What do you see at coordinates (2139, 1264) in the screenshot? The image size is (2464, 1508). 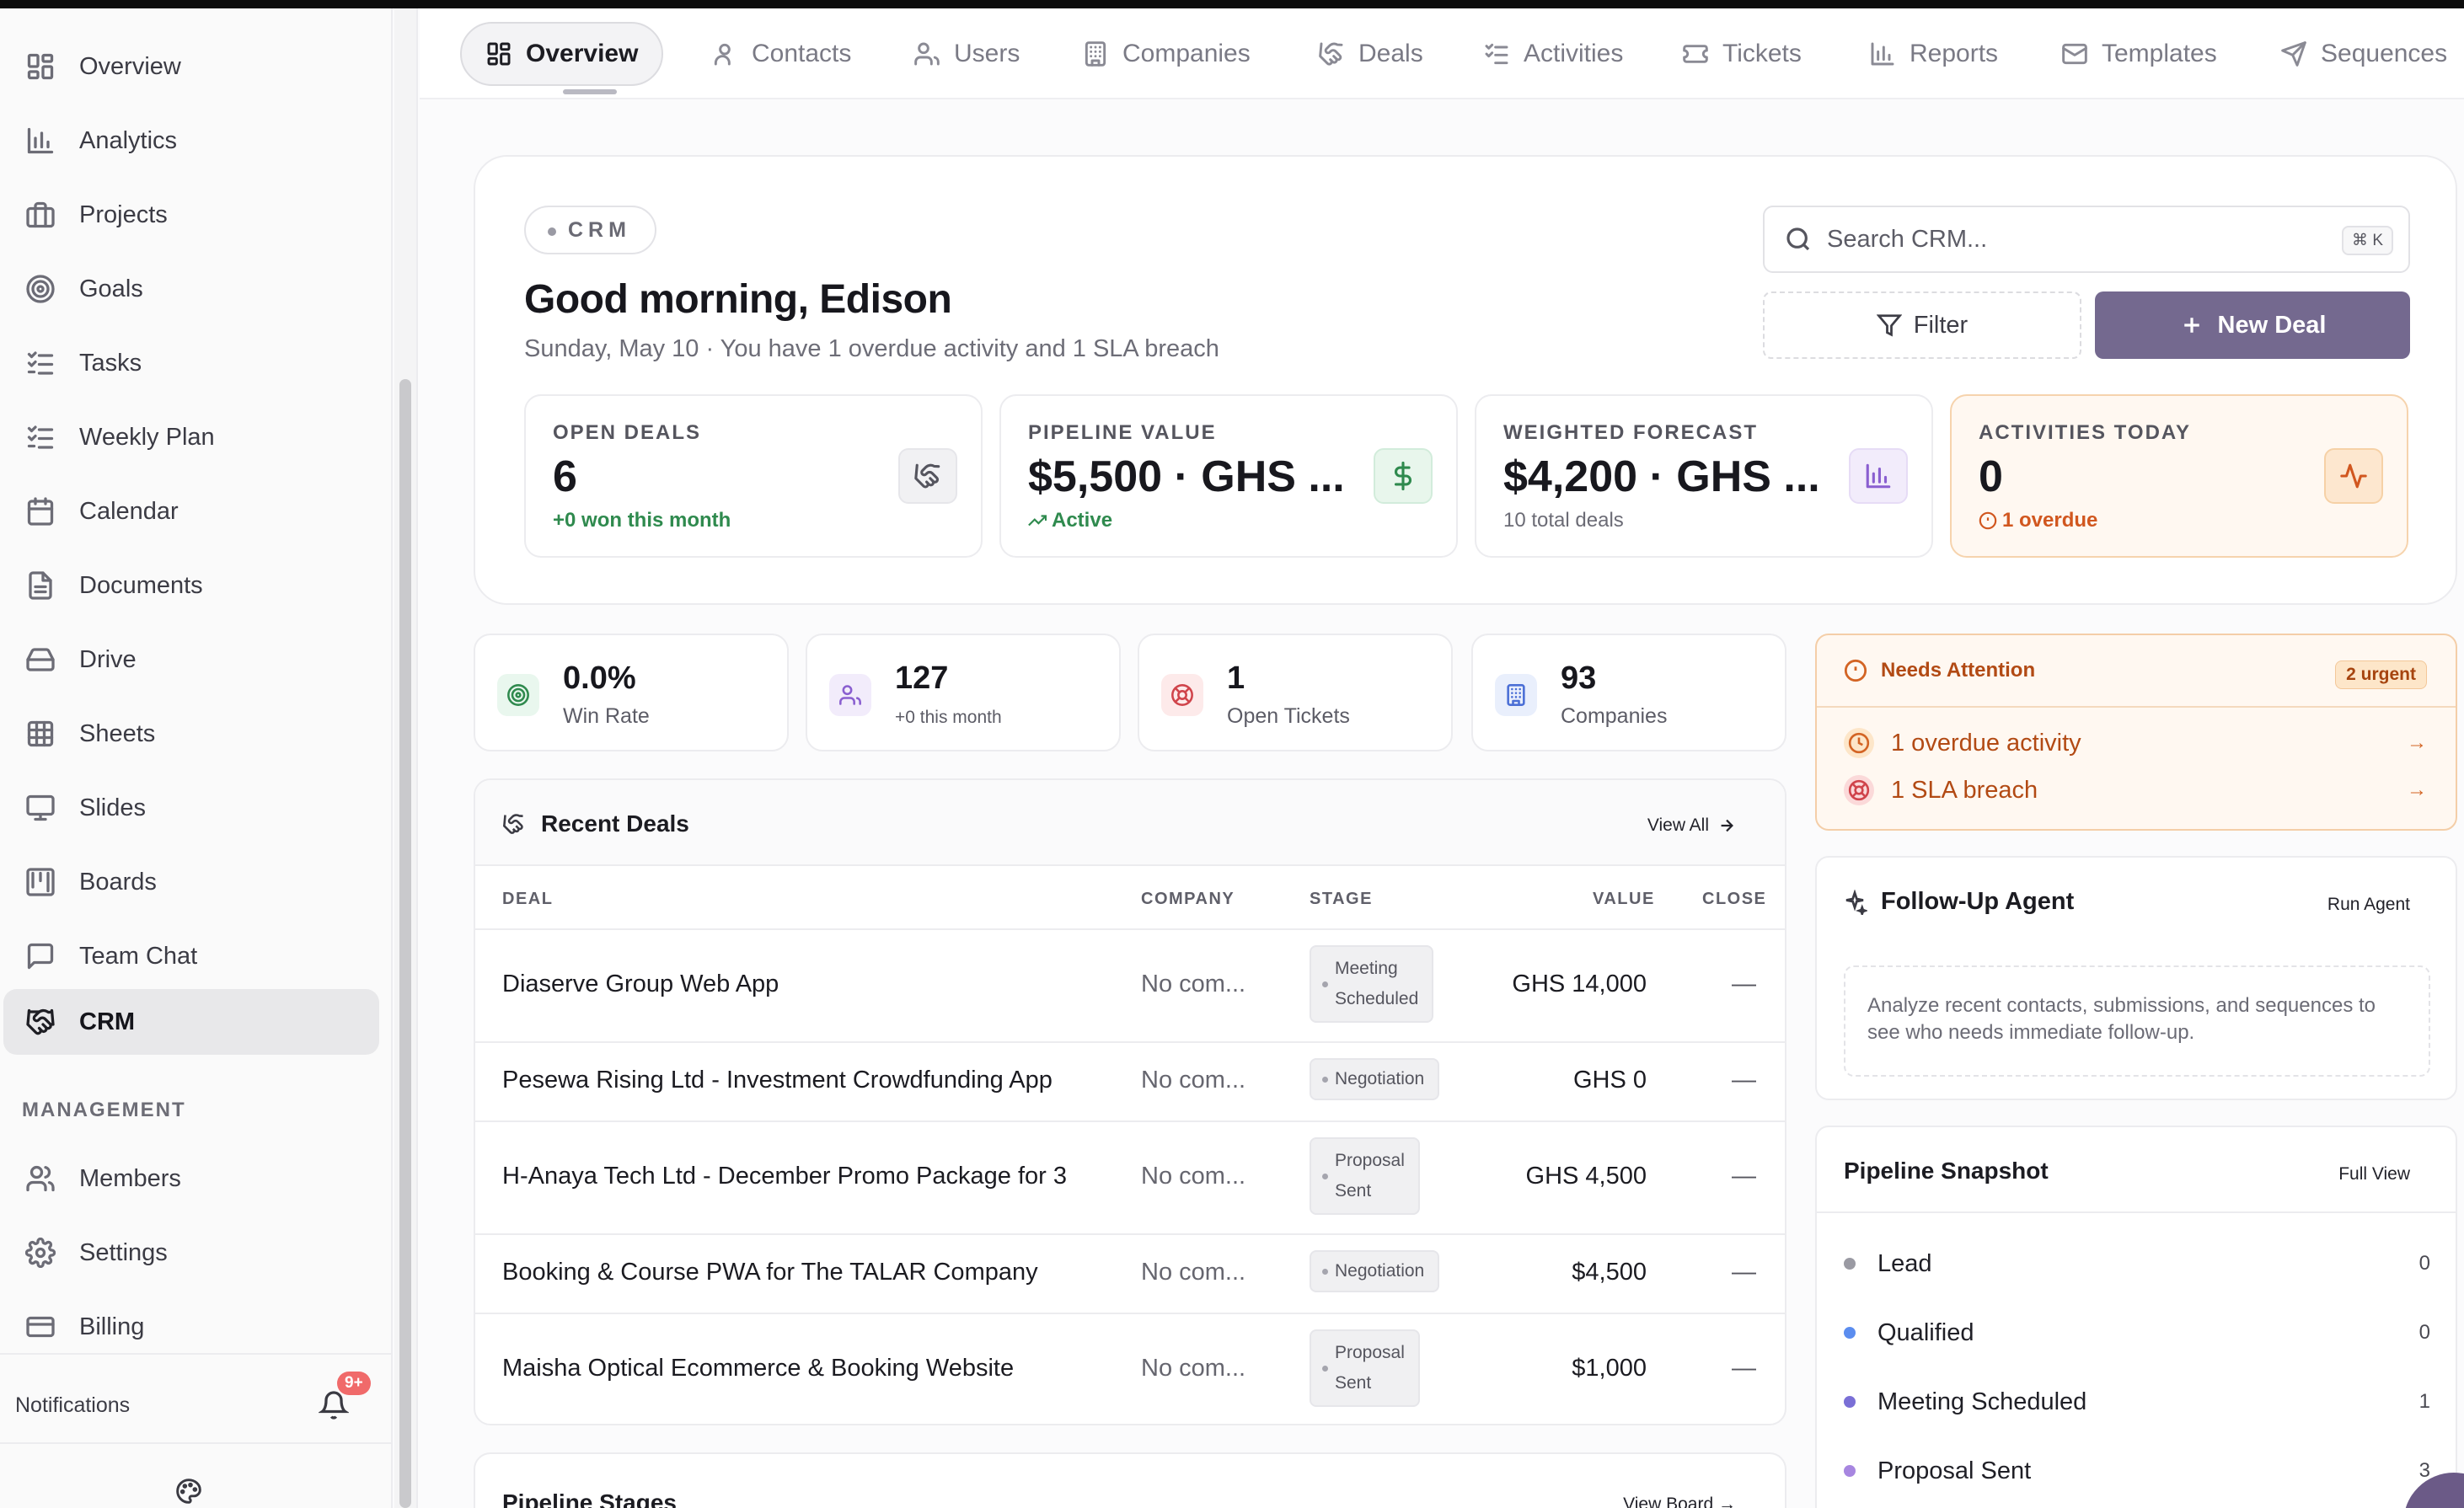 I see `snapshot-row-lead: Lead 0` at bounding box center [2139, 1264].